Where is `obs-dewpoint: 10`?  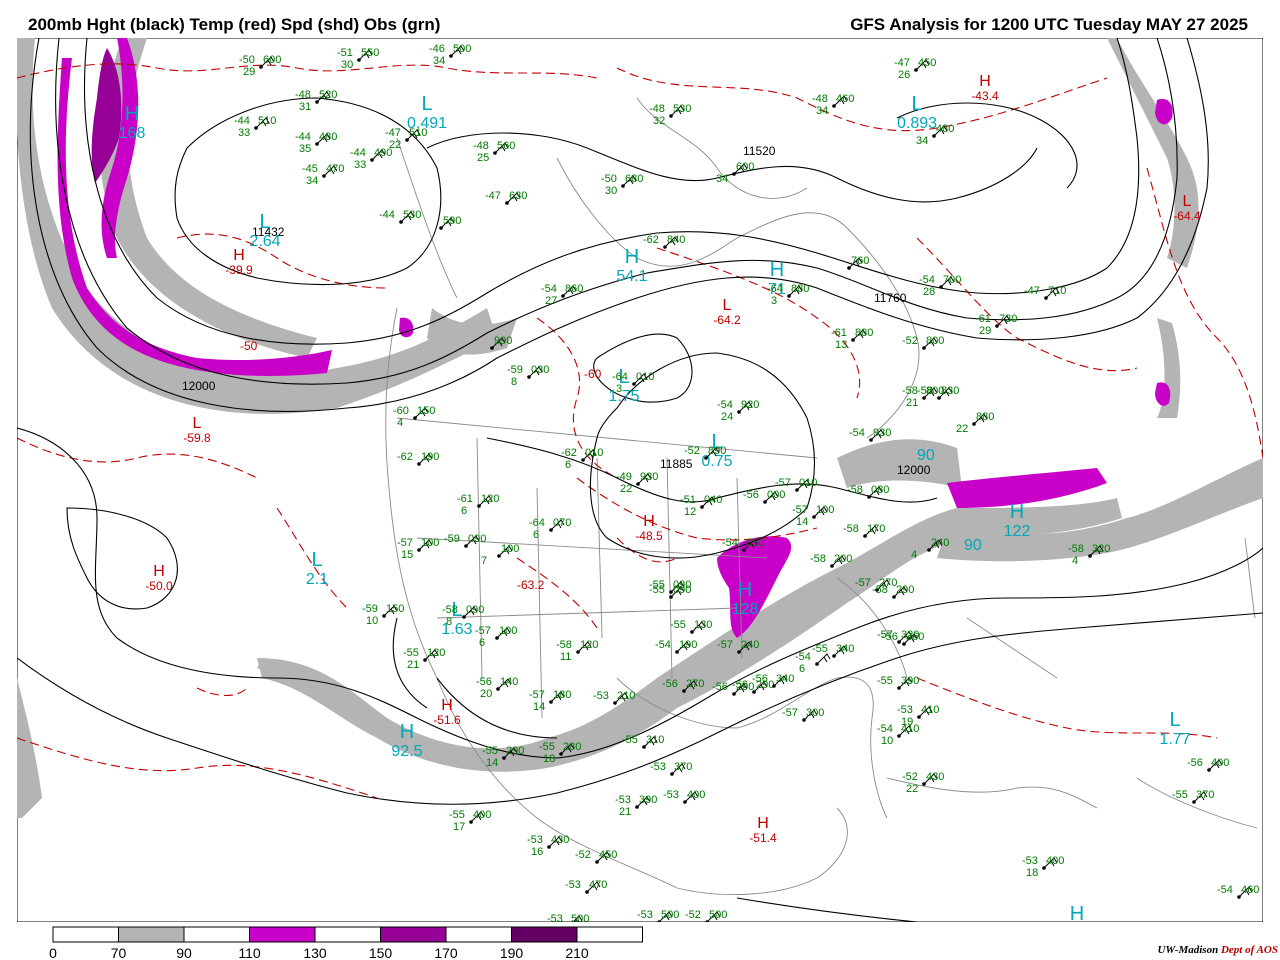 obs-dewpoint: 10 is located at coordinates (372, 621).